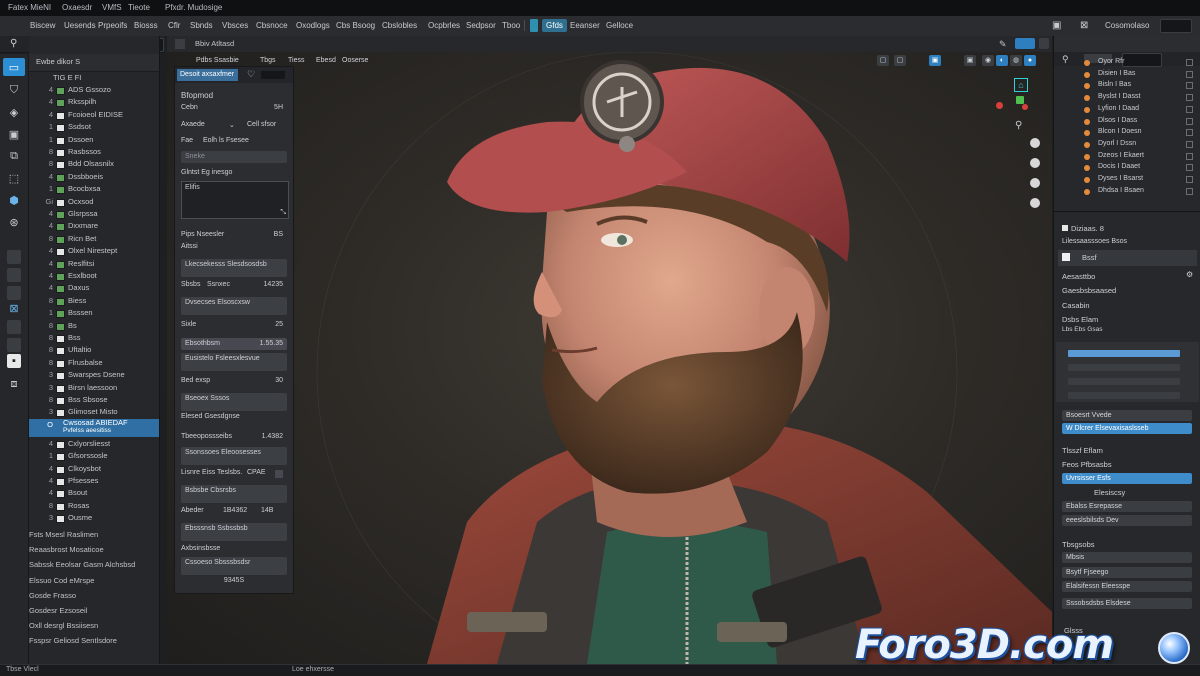 The height and width of the screenshot is (676, 1200). I want to click on camera-view-icon, so click(1035, 183).